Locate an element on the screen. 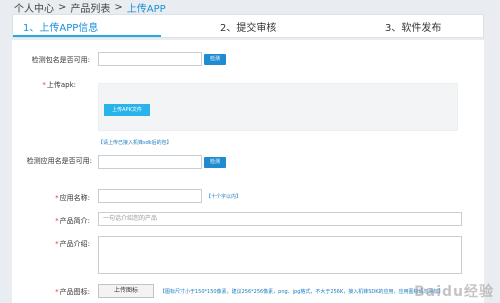 The image size is (500, 303). apk-upload-tip: 【请上传已接入机锋sdk后的包】 is located at coordinates (135, 143).